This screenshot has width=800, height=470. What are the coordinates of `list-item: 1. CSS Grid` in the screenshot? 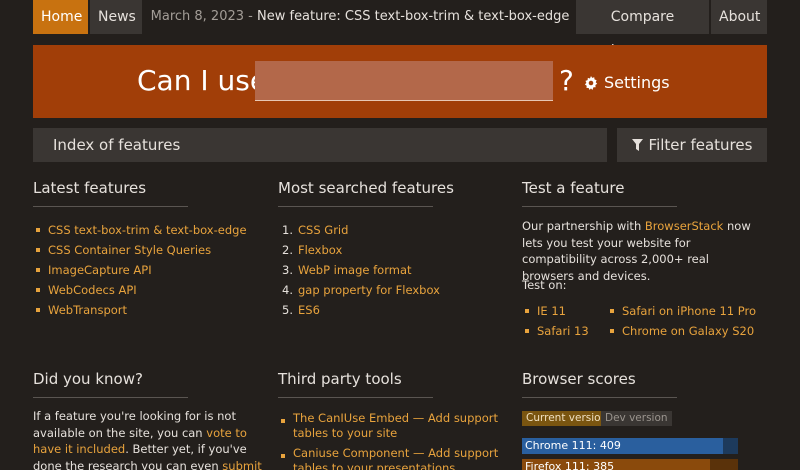 It's located at (361, 230).